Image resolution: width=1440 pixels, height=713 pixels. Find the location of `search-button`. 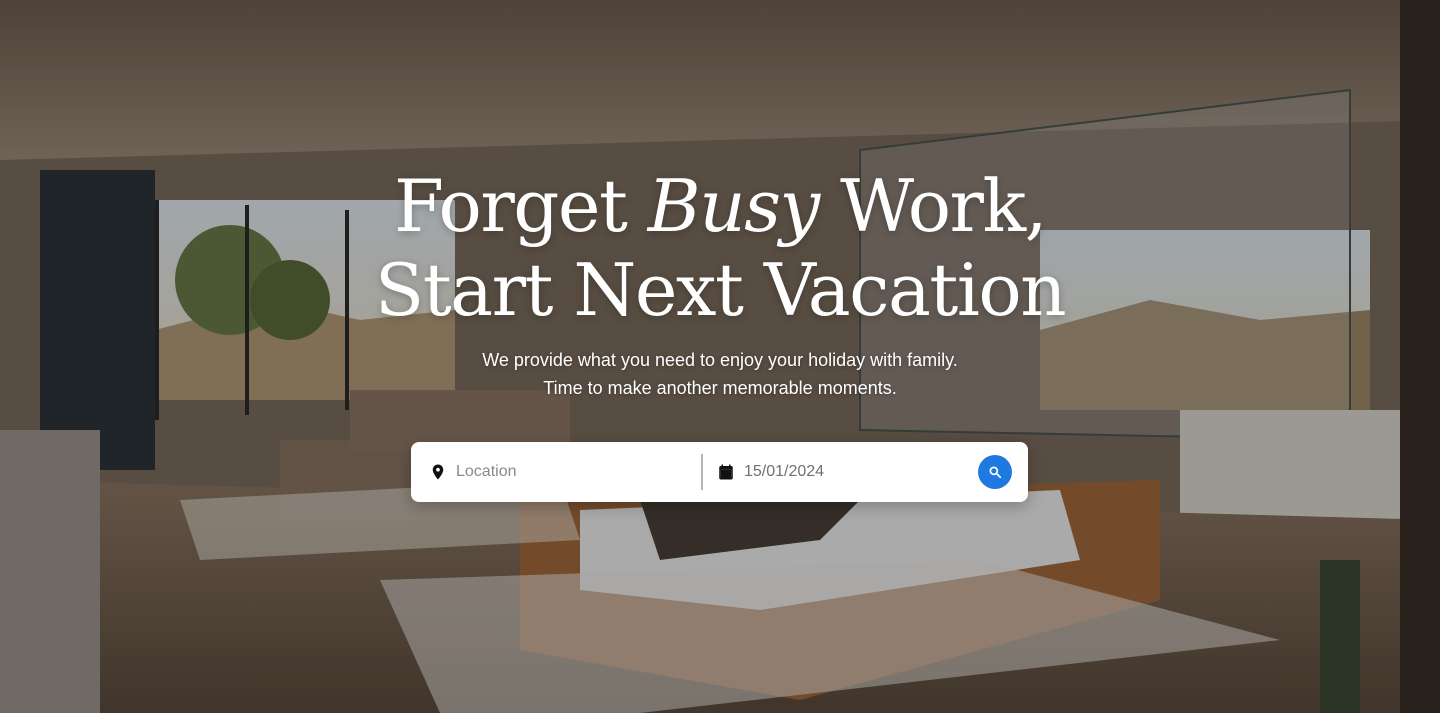

search-button is located at coordinates (995, 472).